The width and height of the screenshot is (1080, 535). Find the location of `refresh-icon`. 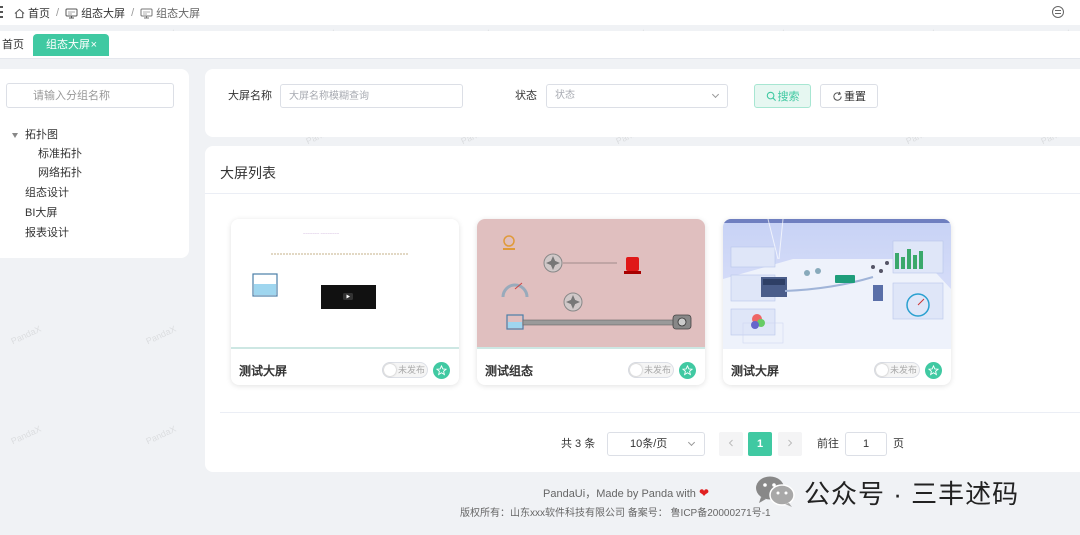

refresh-icon is located at coordinates (837, 96).